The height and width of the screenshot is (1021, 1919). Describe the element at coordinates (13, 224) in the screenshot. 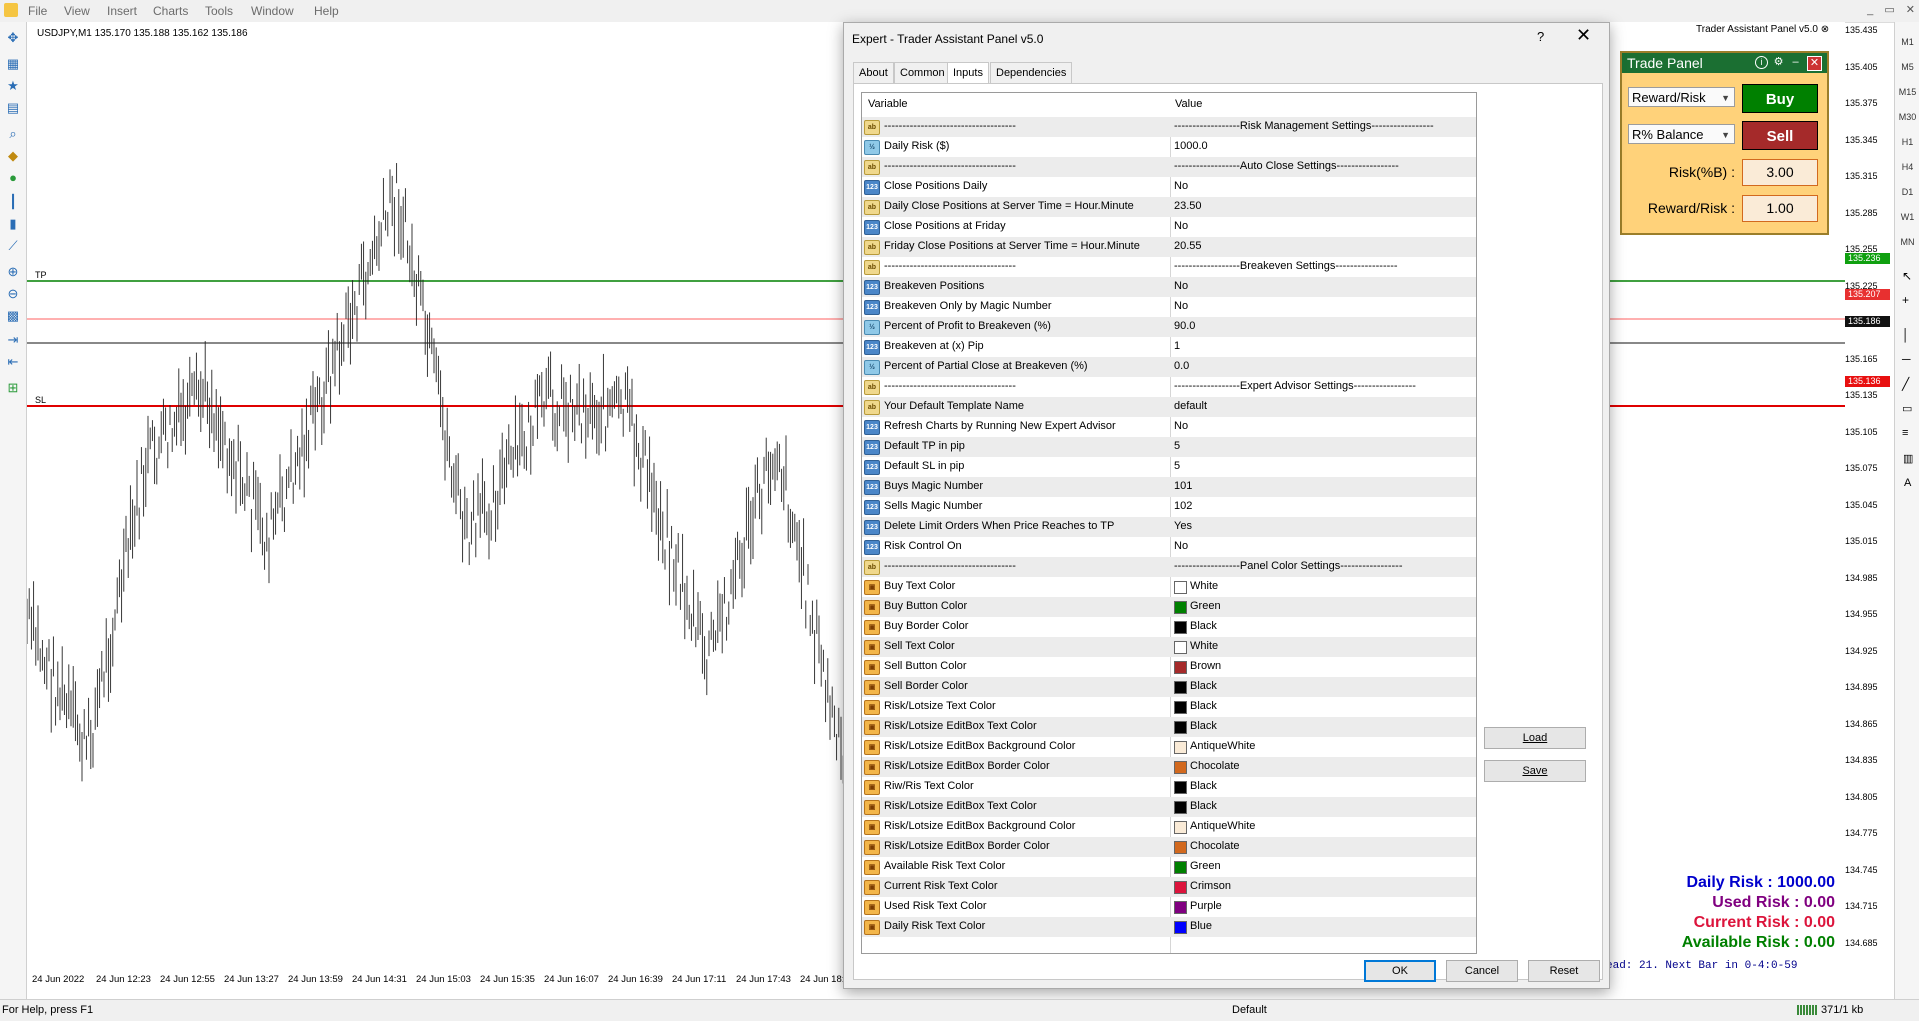

I see `candlestick-icon: ▮` at that location.